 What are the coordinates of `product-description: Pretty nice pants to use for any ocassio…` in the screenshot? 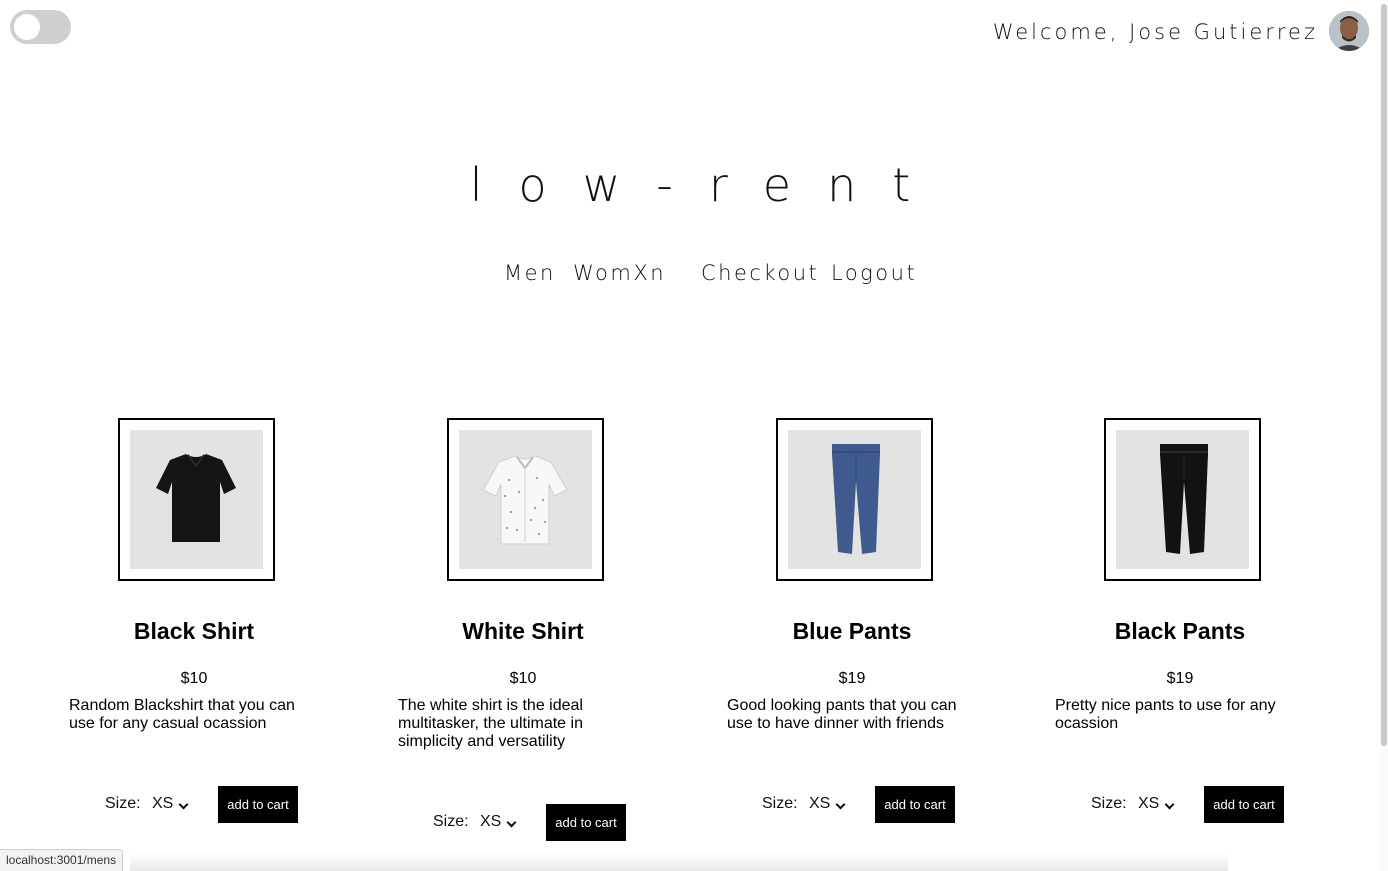 It's located at (1165, 714).